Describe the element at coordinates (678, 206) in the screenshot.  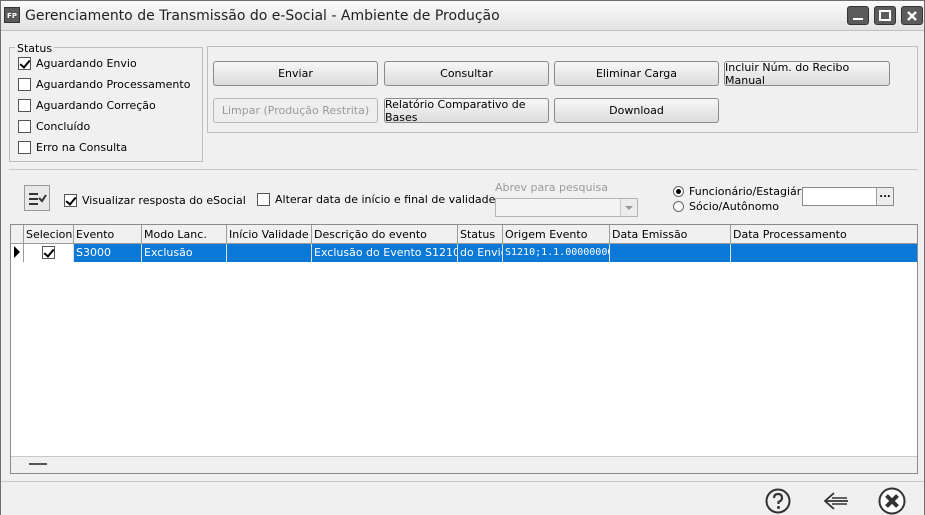
I see `radio-socio` at that location.